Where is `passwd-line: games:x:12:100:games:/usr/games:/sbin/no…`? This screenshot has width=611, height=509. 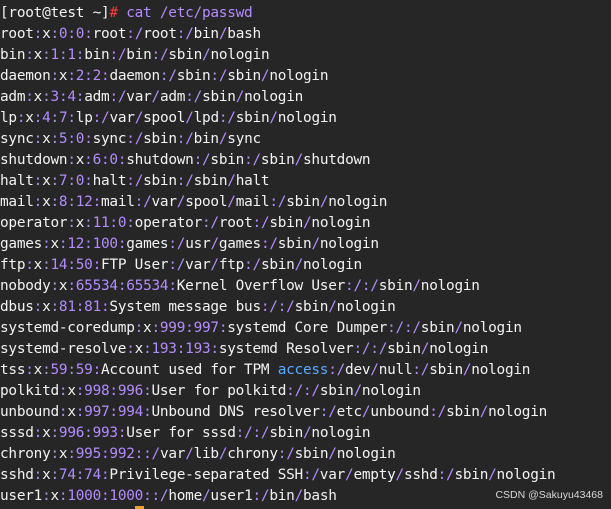
passwd-line: games:x:12:100:games:/usr/games:/sbin/no… is located at coordinates (189, 244).